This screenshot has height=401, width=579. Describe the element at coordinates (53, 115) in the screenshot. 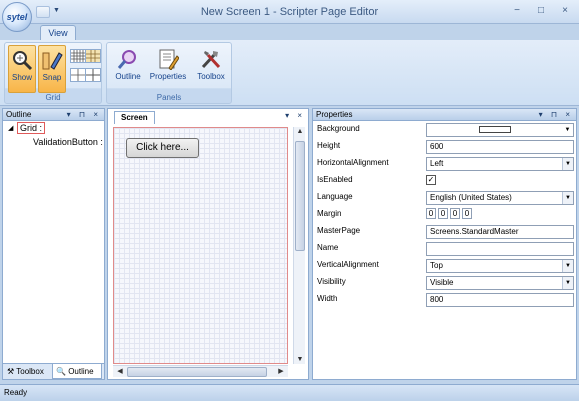

I see `outline-header: Outline ▾ ⊓ ×` at that location.